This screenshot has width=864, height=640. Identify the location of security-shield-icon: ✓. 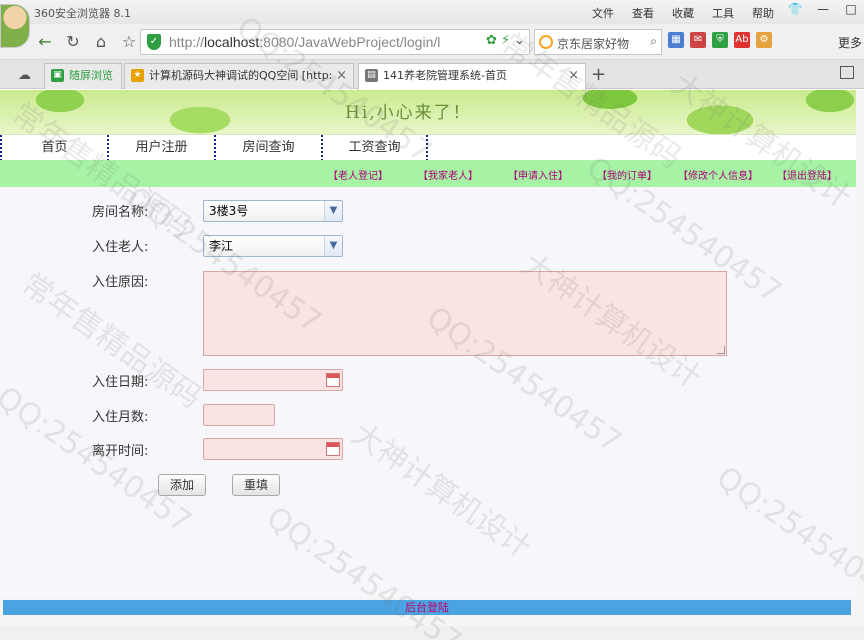
(154, 42).